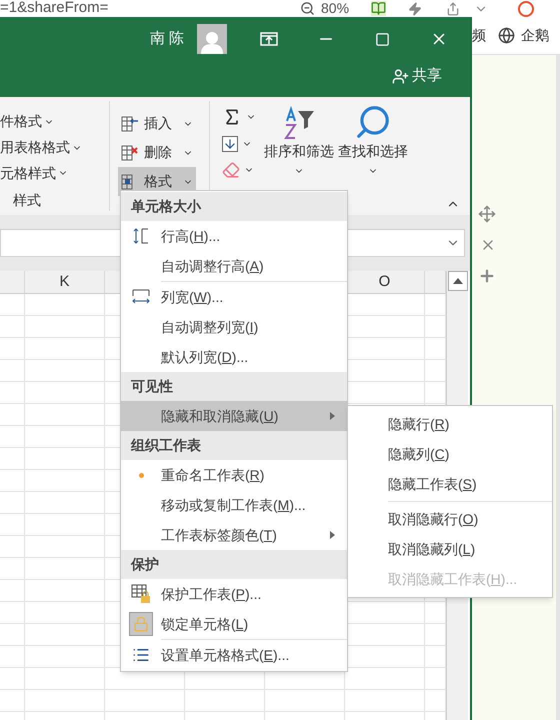 Image resolution: width=560 pixels, height=720 pixels. I want to click on menu-item-label: 锁定单元格(L), so click(204, 624).